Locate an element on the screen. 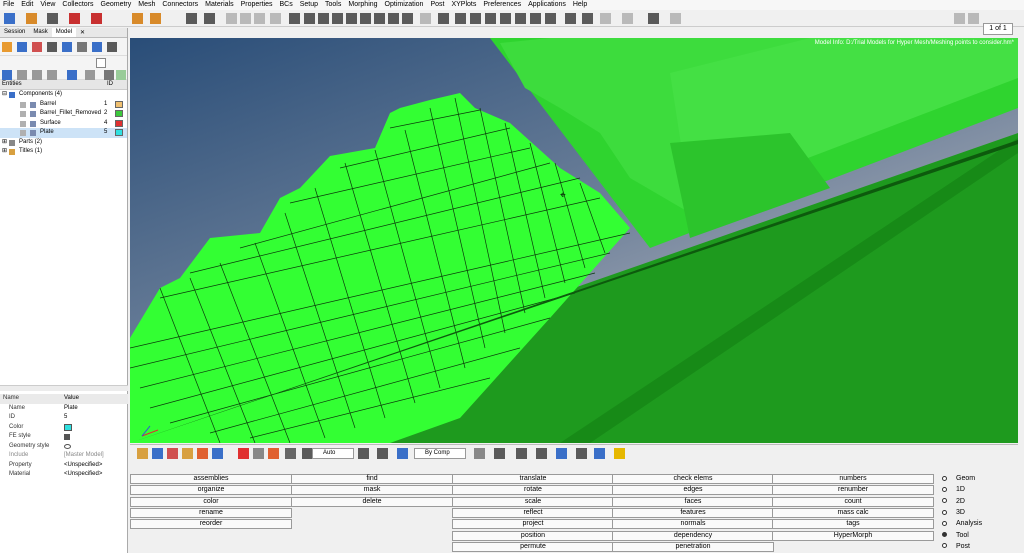  property-row: Material <Unspecified> is located at coordinates (64, 475).